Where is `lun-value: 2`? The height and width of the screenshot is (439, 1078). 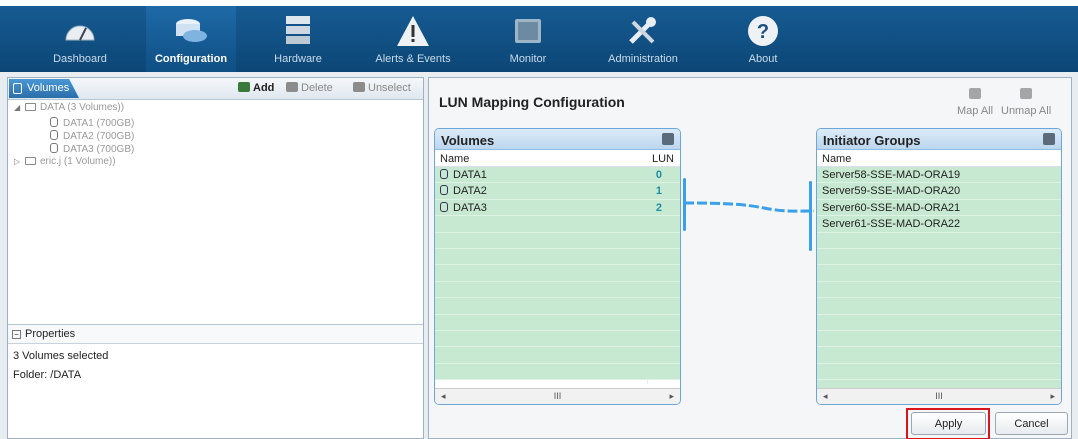 lun-value: 2 is located at coordinates (658, 207).